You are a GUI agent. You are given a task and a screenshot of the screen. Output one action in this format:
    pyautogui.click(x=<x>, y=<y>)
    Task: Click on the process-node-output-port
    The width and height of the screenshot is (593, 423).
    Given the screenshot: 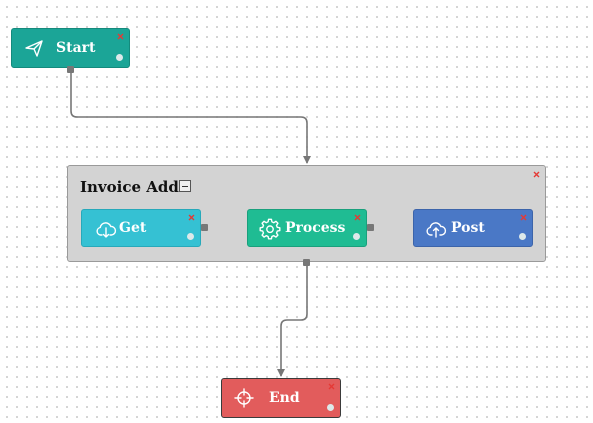 What is the action you would take?
    pyautogui.click(x=370, y=227)
    